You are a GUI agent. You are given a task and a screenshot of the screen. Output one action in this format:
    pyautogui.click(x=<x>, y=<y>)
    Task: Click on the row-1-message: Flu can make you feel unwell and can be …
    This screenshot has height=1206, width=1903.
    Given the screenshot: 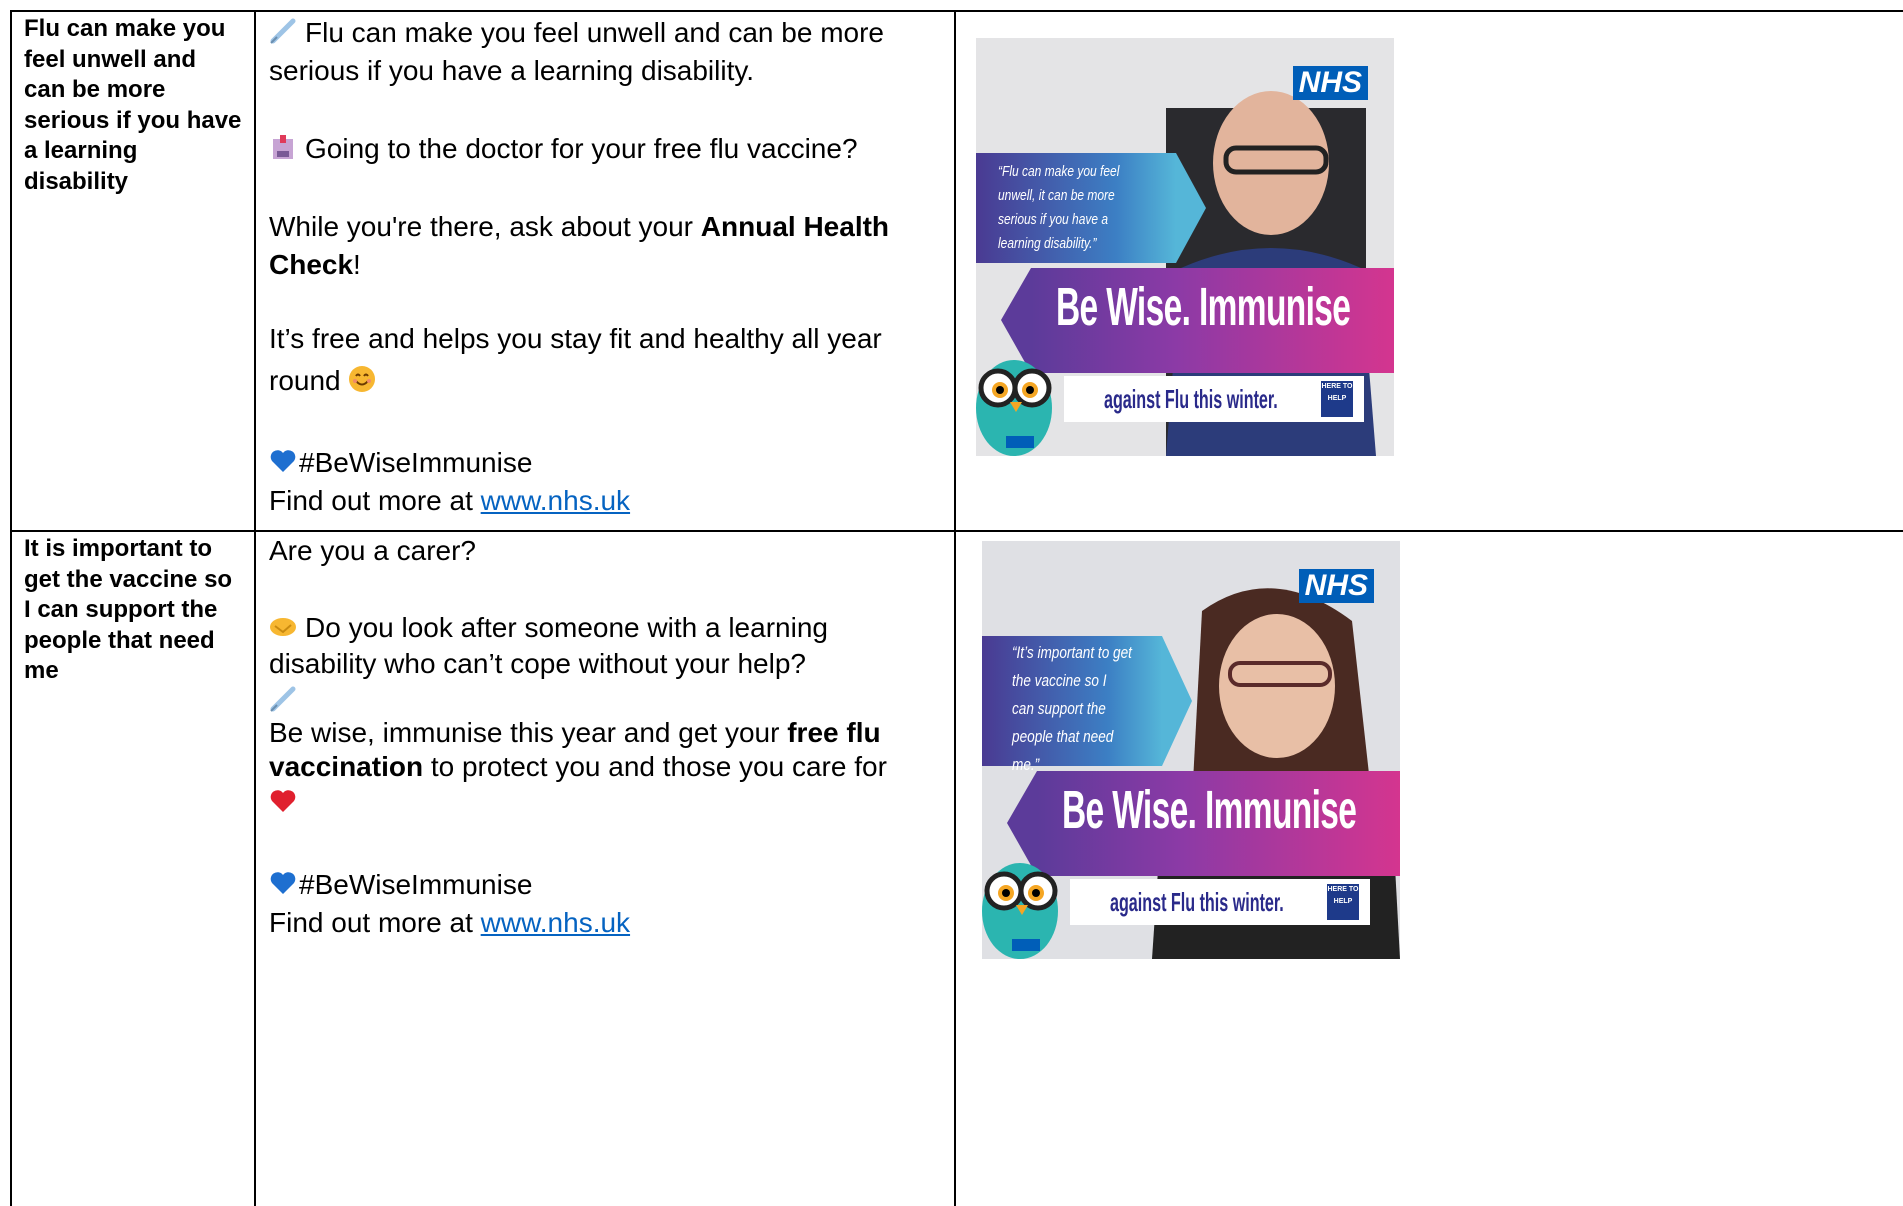 What is the action you would take?
    pyautogui.click(x=599, y=267)
    